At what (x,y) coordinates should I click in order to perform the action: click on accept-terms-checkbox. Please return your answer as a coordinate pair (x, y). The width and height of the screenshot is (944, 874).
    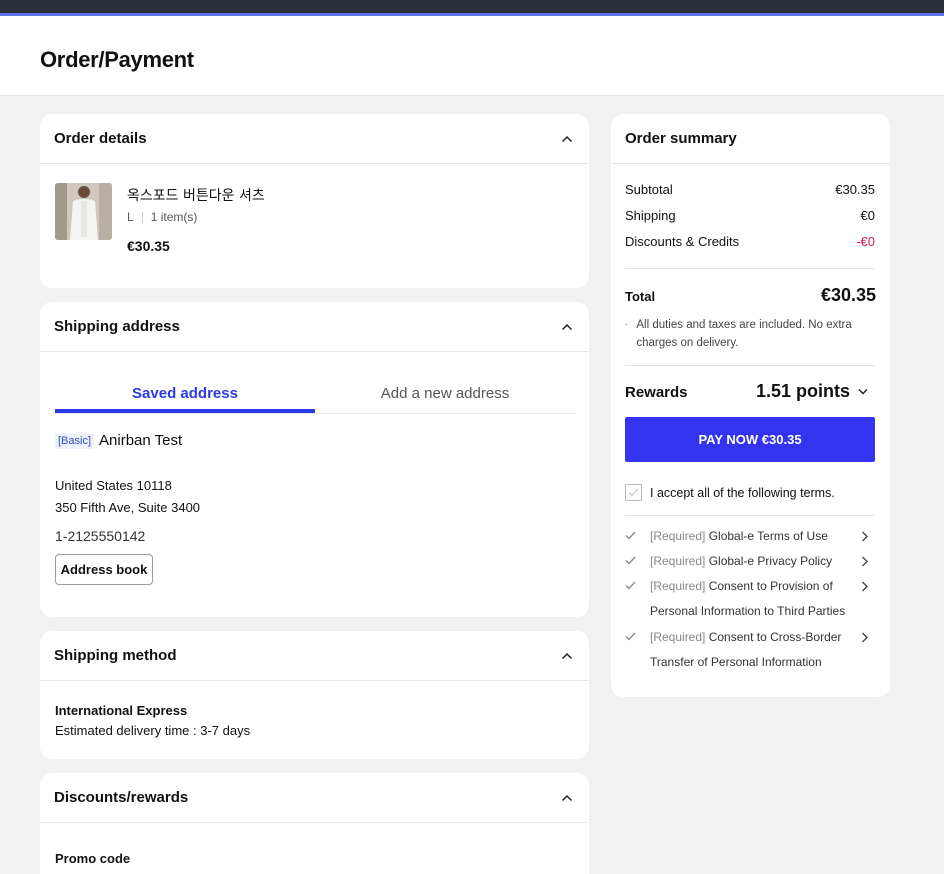
    Looking at the image, I should click on (633, 492).